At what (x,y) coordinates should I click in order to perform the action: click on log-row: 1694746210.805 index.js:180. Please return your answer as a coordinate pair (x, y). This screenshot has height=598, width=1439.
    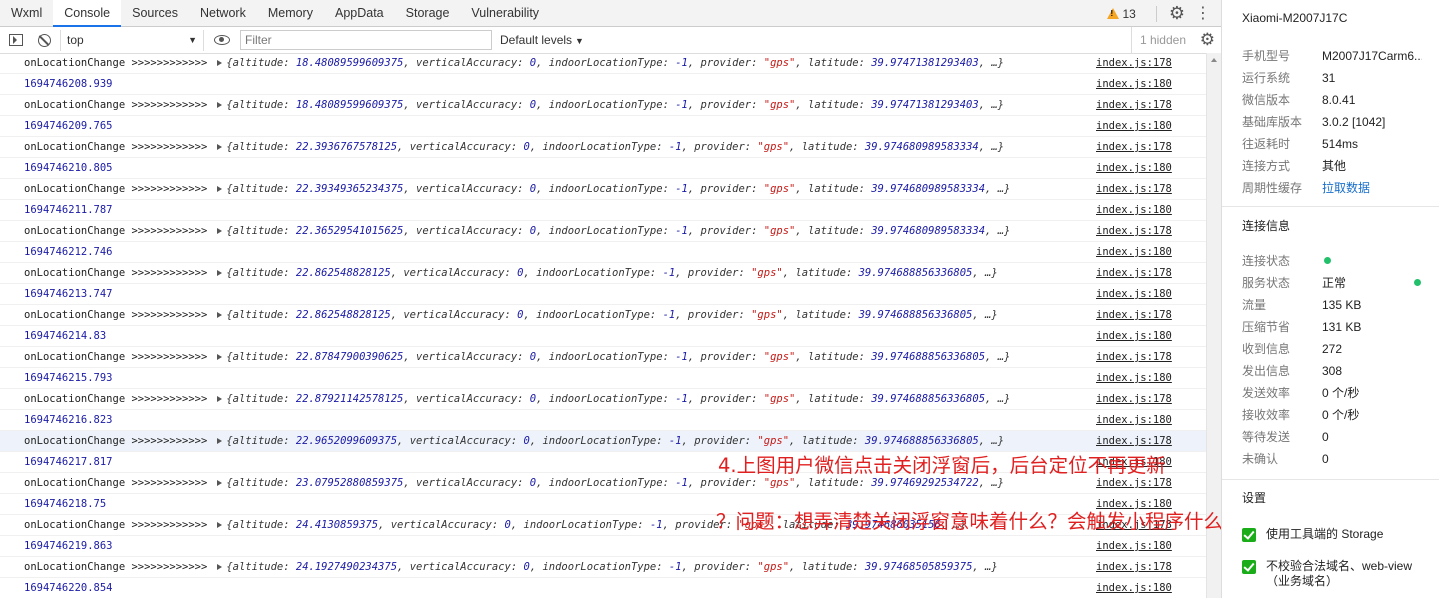
    Looking at the image, I should click on (603, 168).